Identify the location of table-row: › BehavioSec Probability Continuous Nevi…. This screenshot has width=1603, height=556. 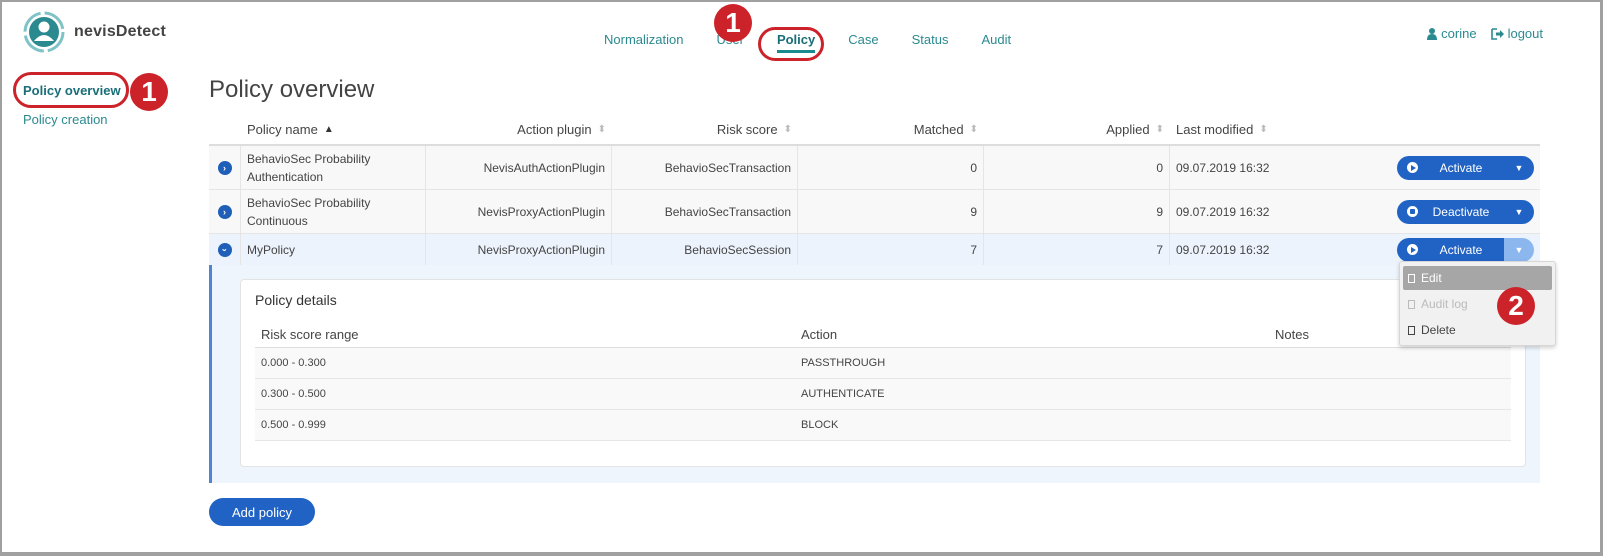
(874, 212).